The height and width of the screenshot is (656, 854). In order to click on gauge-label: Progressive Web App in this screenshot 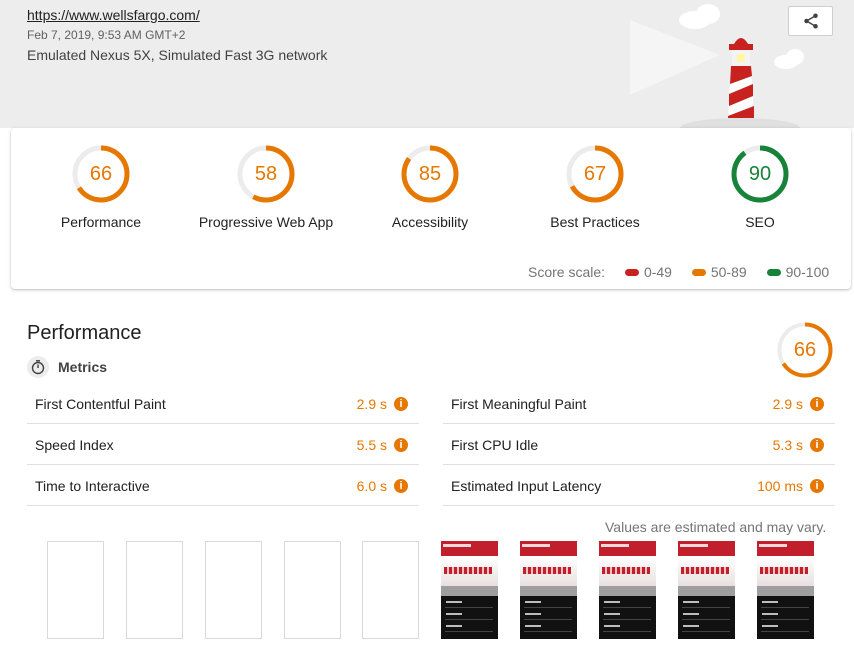, I will do `click(266, 222)`.